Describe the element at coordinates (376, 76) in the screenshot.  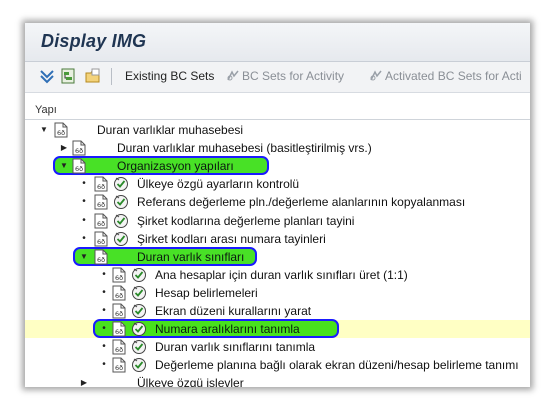
I see `activated-bc-set-icon` at that location.